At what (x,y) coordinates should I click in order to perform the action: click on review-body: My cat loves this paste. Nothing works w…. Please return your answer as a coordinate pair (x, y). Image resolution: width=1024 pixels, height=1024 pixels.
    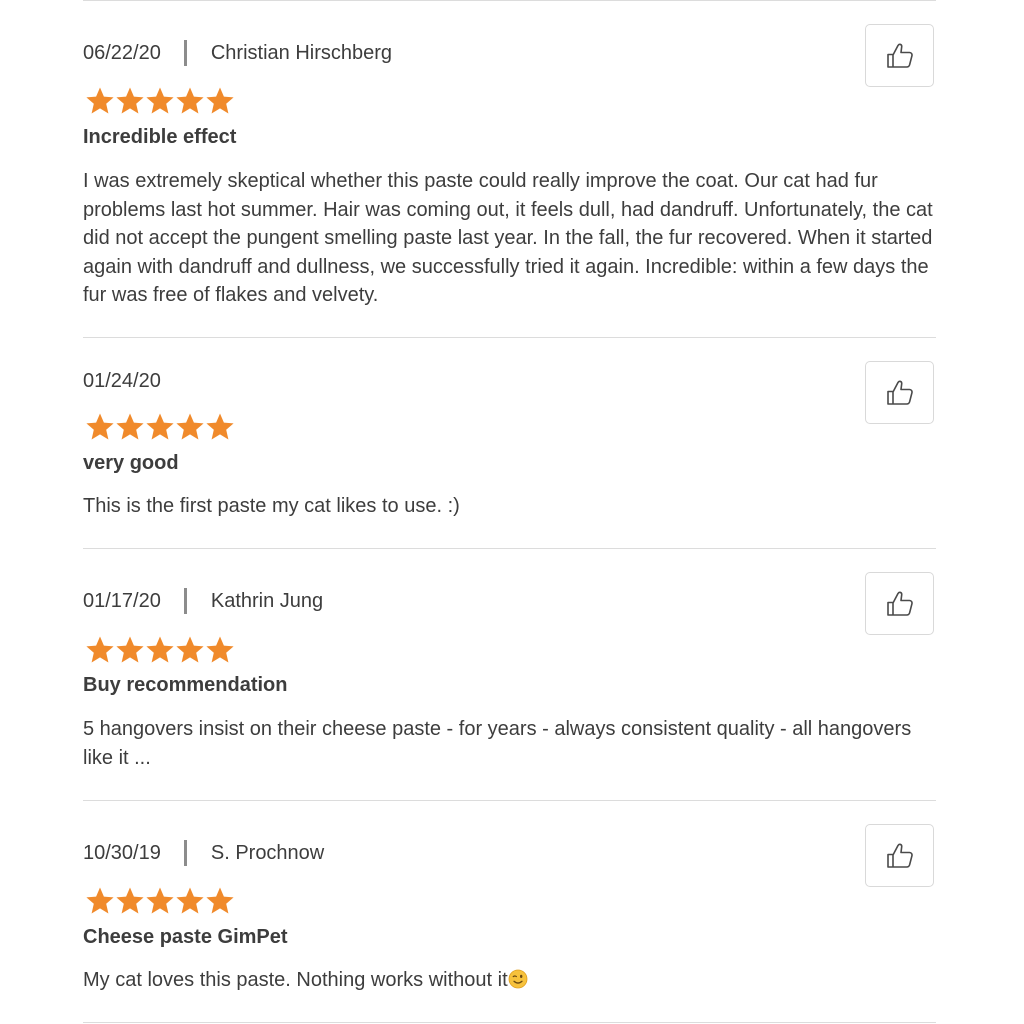
    Looking at the image, I should click on (513, 980).